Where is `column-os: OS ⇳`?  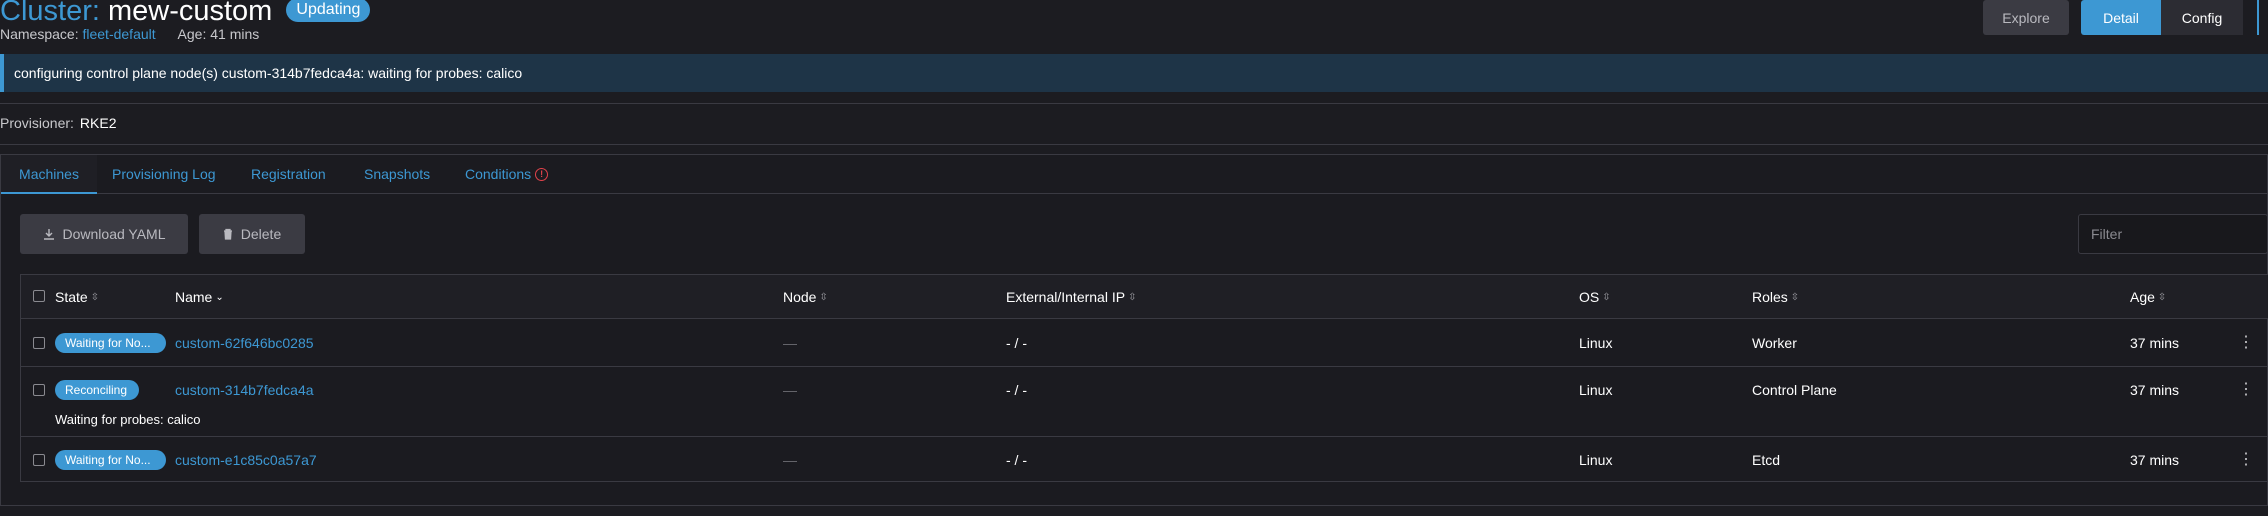
column-os: OS ⇳ is located at coordinates (1595, 297).